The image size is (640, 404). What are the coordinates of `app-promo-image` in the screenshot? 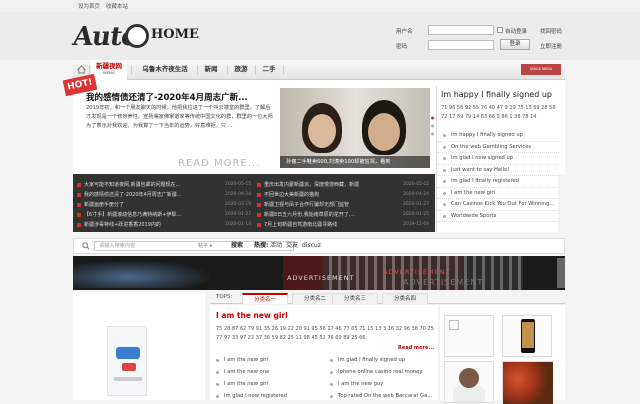 It's located at (127, 361).